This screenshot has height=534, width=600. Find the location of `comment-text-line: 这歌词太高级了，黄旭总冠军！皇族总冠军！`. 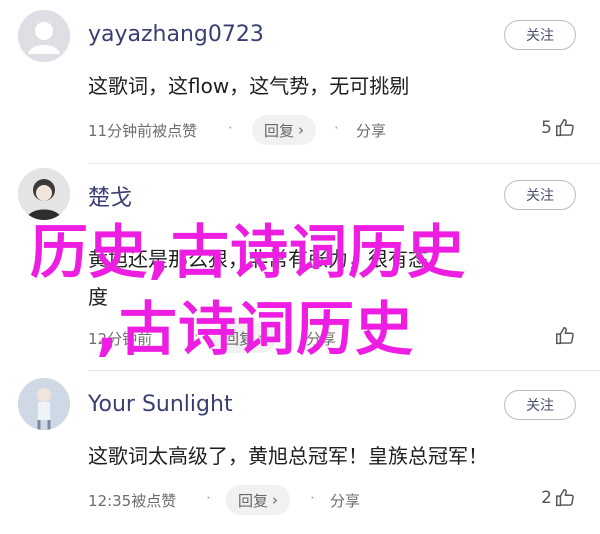

comment-text-line: 这歌词太高级了，黄旭总冠军！皇族总冠军！ is located at coordinates (288, 456).